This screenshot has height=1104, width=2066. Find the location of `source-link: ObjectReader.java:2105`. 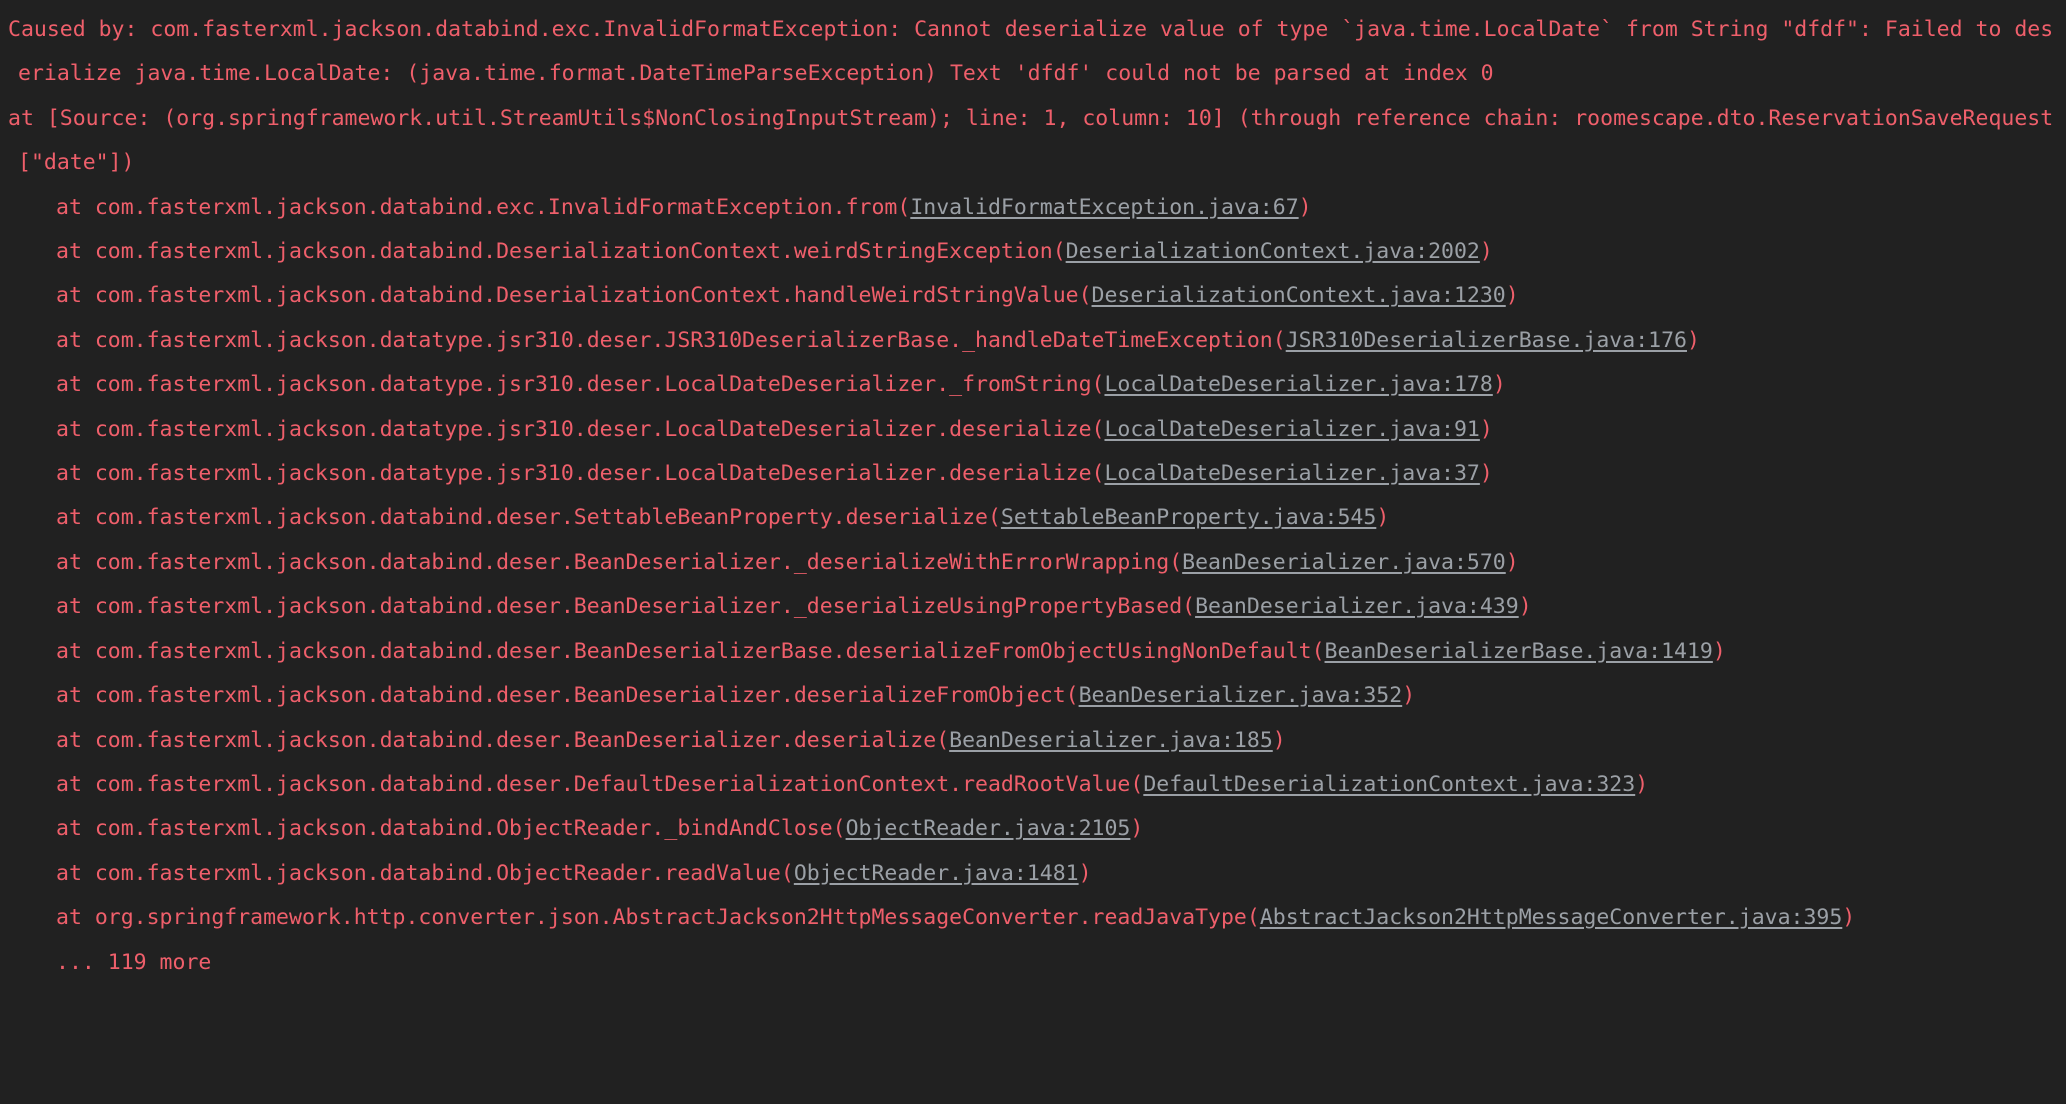

source-link: ObjectReader.java:2105 is located at coordinates (988, 828).